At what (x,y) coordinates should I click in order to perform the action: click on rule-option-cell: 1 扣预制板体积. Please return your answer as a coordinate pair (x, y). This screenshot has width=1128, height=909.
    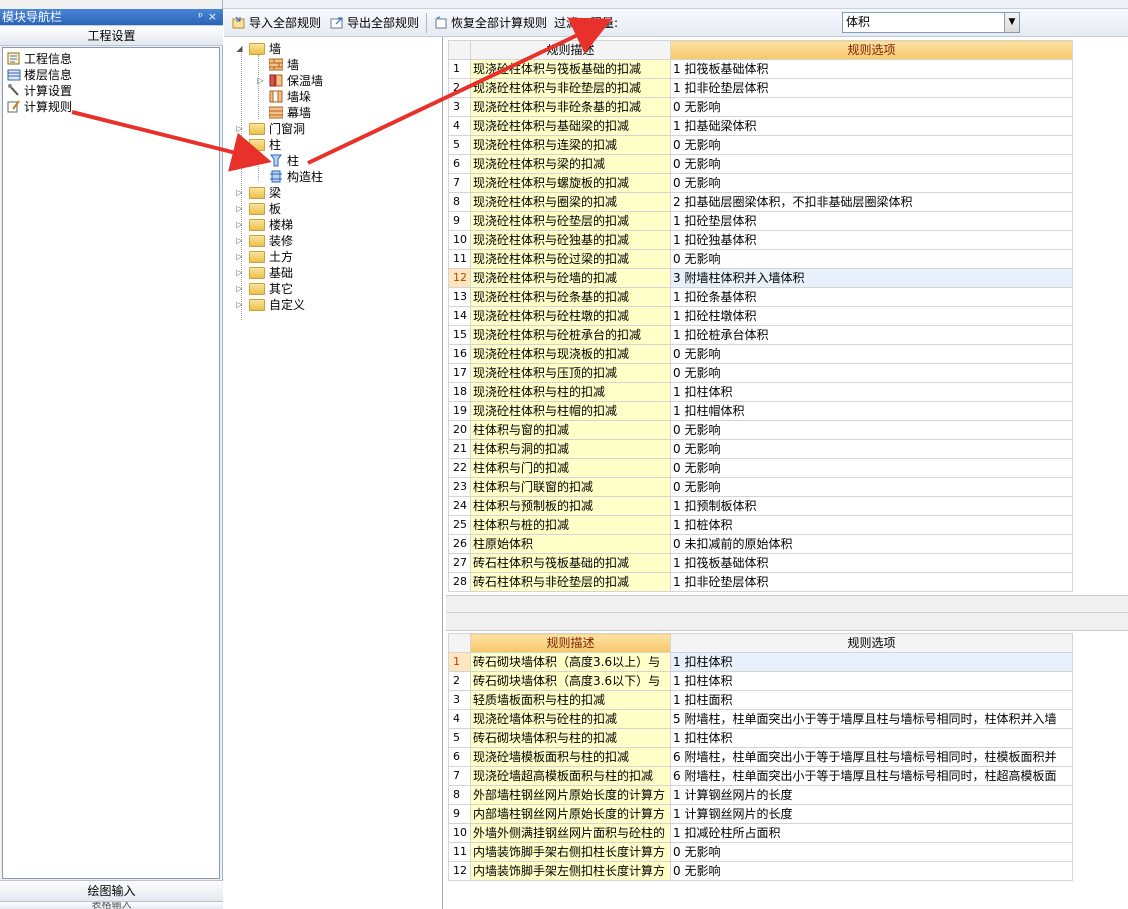
    Looking at the image, I should click on (871, 506).